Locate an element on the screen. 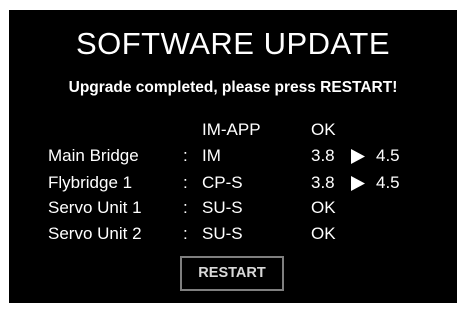  unit-module: IM is located at coordinates (211, 155).